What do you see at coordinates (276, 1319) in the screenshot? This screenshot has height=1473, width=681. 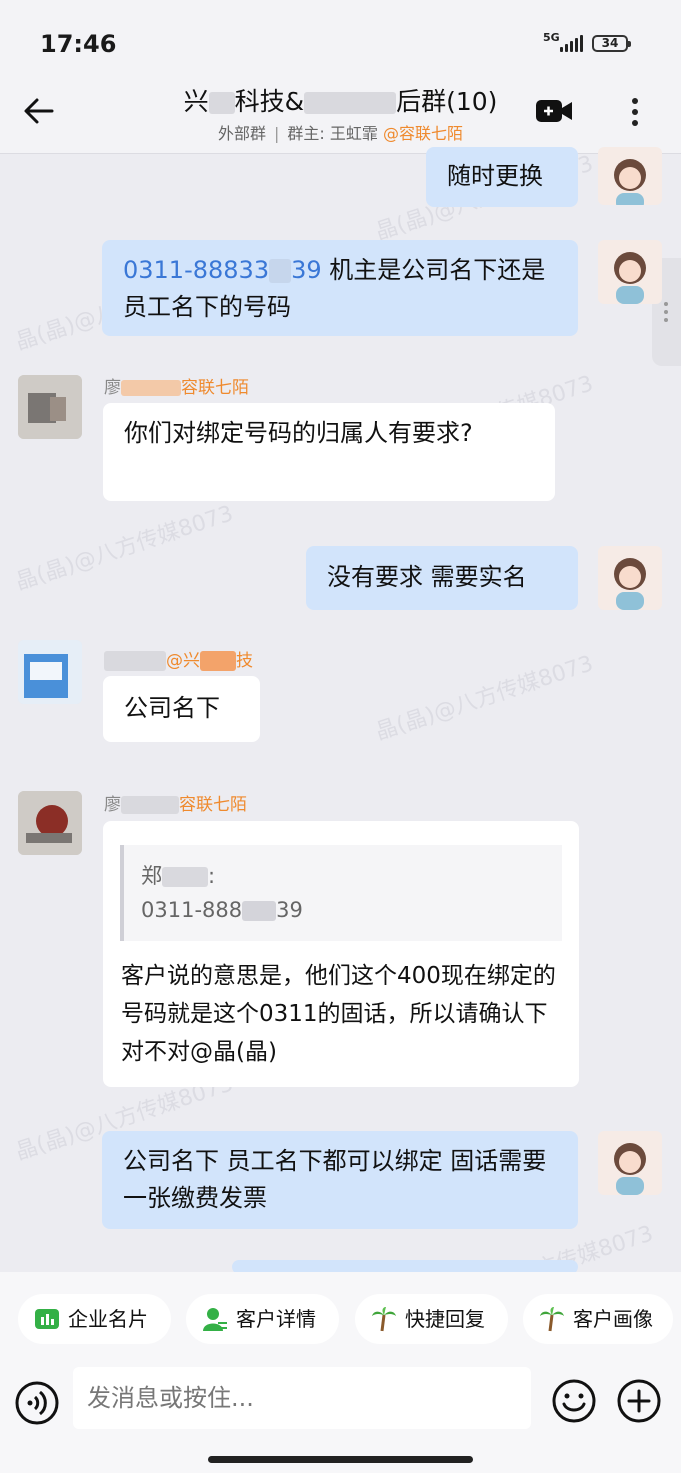 I see `customer-detail-label: 客户详情` at bounding box center [276, 1319].